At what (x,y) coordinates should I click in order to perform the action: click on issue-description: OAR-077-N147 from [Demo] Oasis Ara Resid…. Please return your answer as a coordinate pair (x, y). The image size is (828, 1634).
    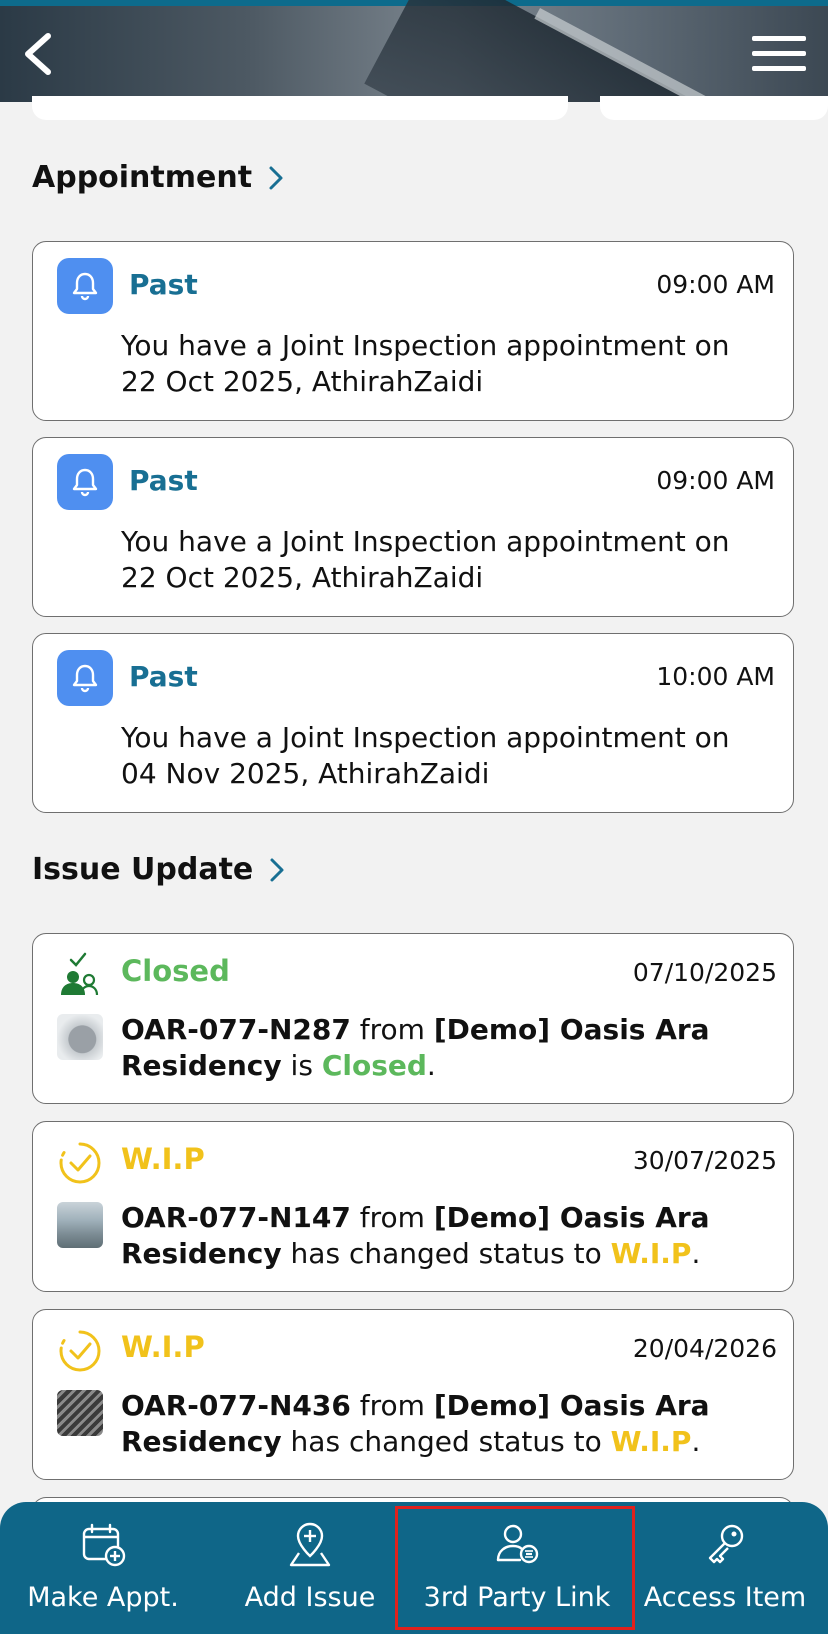
    Looking at the image, I should click on (415, 1235).